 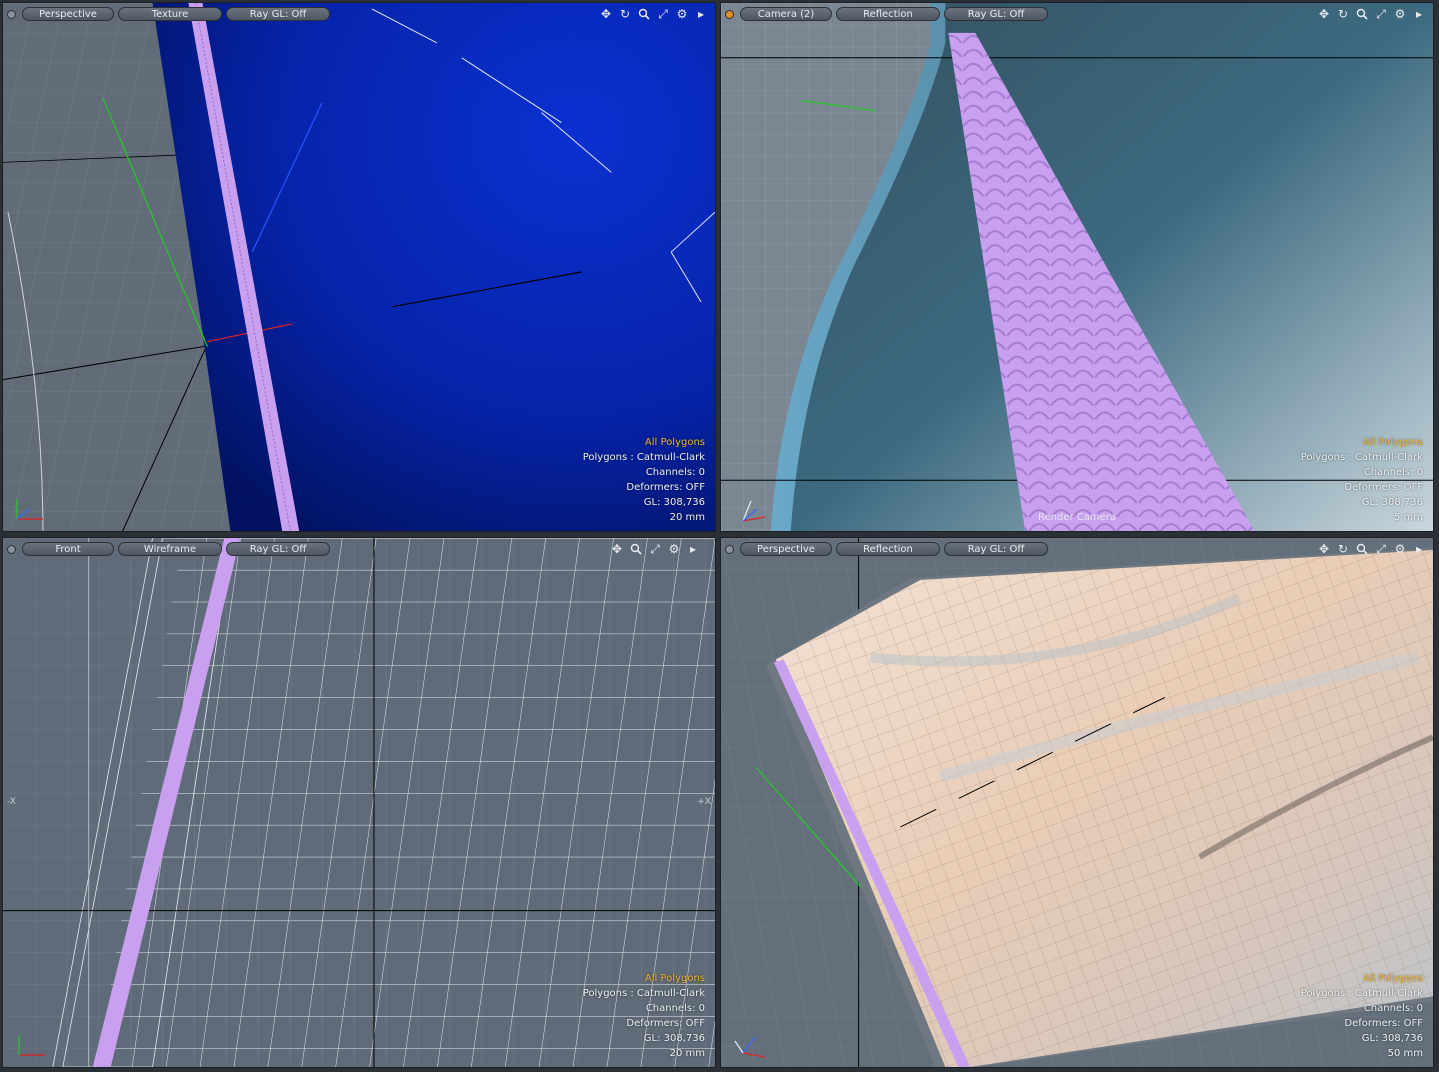 I want to click on shading-mode-dropdown: Texture, so click(x=170, y=14).